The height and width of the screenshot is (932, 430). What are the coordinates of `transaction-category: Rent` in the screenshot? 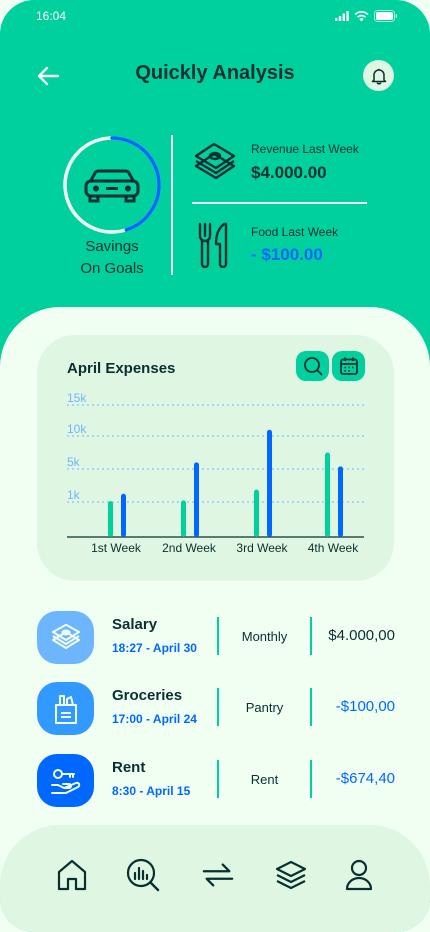 It's located at (264, 779).